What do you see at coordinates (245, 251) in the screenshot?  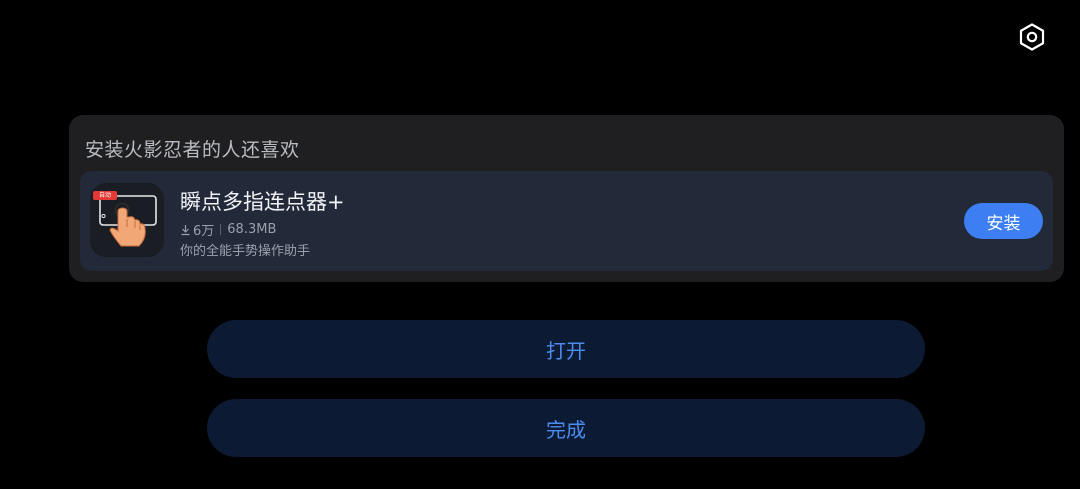 I see `app-description: 你的全能手势操作助手` at bounding box center [245, 251].